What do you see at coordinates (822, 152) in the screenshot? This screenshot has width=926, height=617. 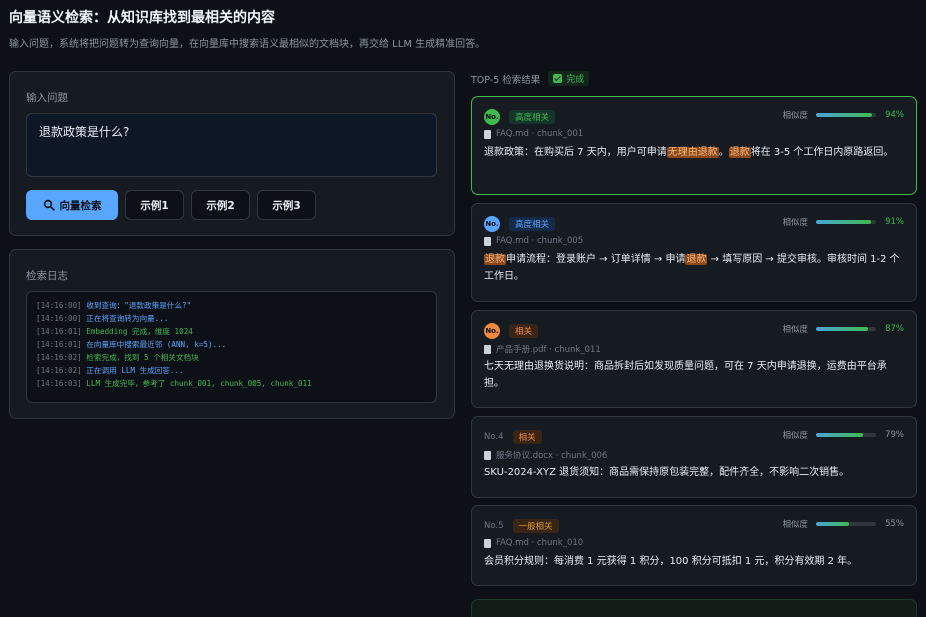 I see `snippet-text: 将在 3-5 个工作日内原路返回。` at bounding box center [822, 152].